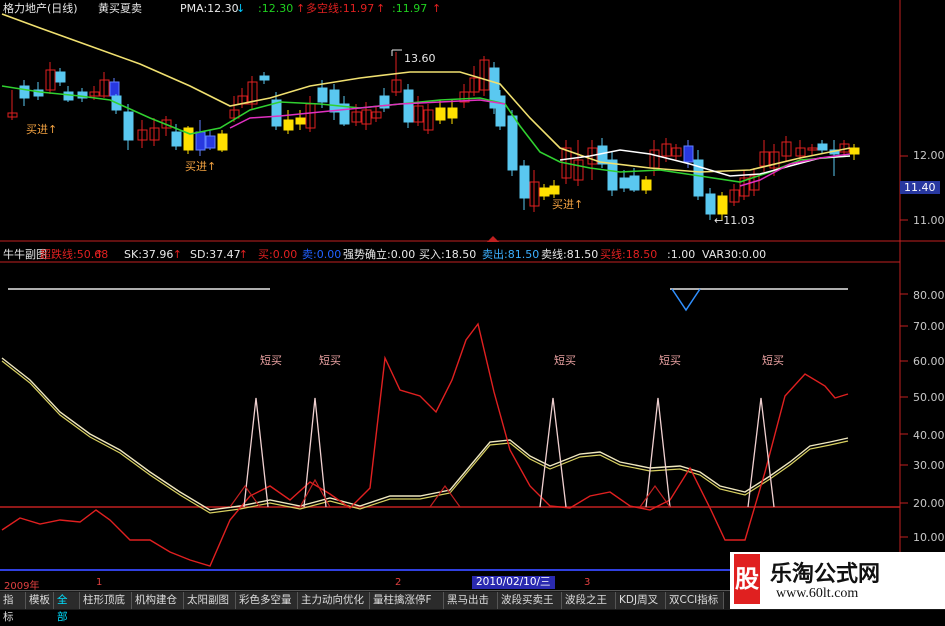  I want to click on price-label: 11.00, so click(929, 220).